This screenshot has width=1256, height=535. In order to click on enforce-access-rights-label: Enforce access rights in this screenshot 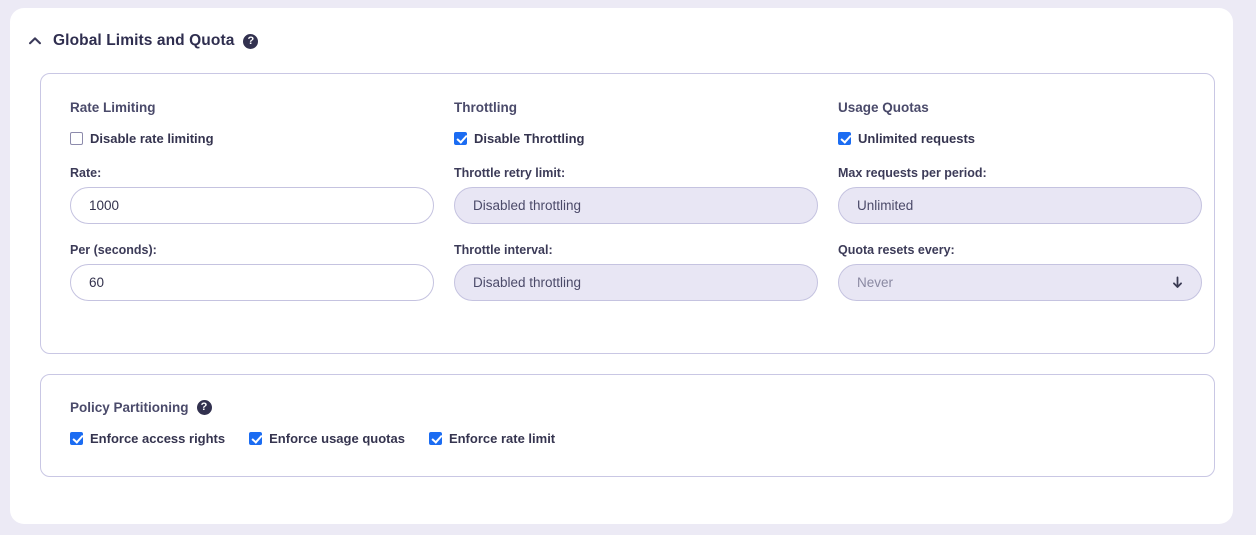, I will do `click(158, 438)`.